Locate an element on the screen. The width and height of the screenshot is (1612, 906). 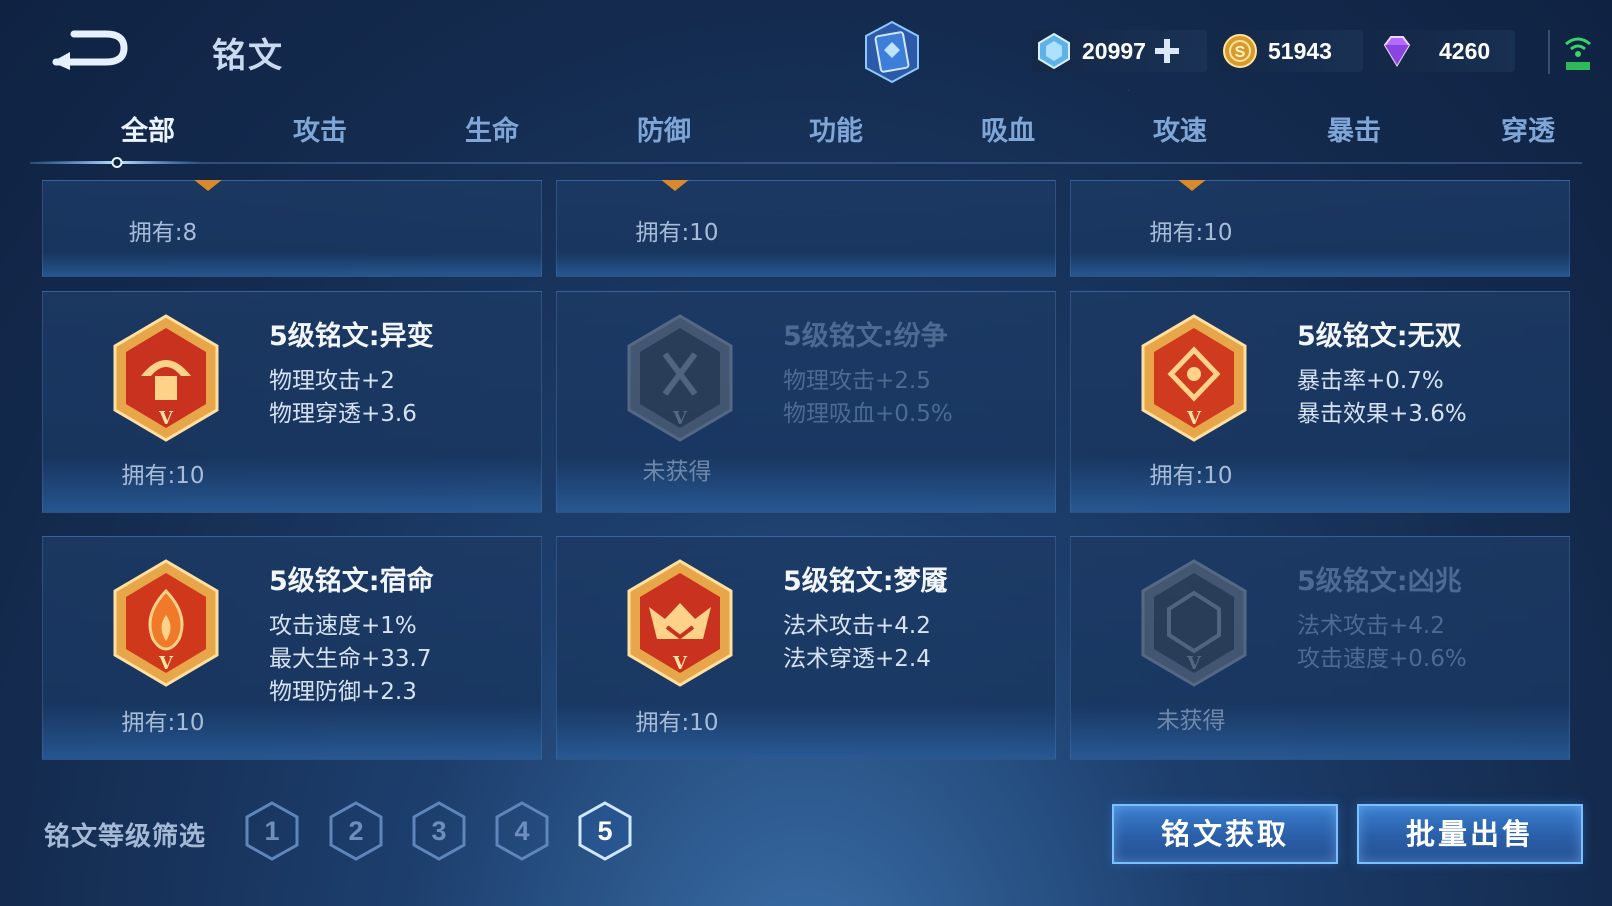
header-divider is located at coordinates (1549, 52).